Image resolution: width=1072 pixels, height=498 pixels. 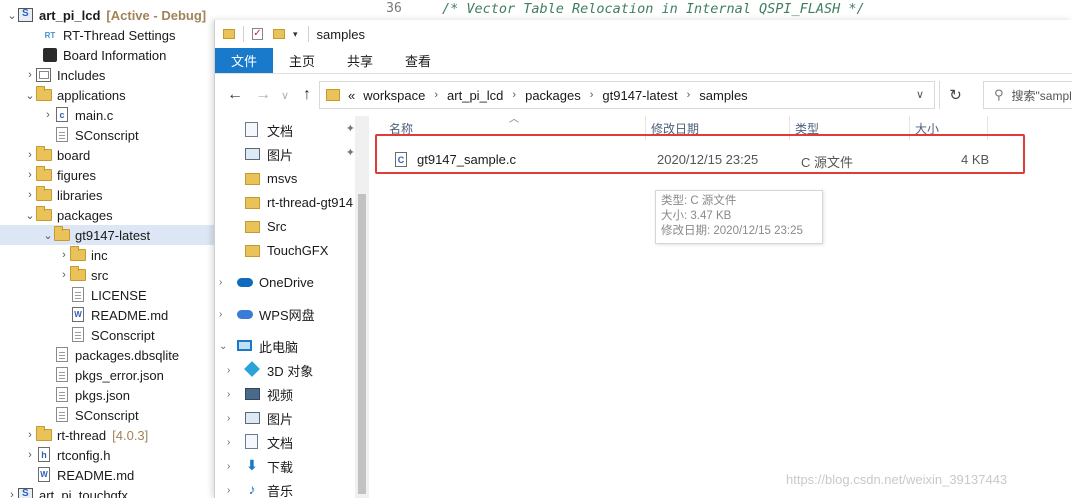 I want to click on tree-item-applications: ⌄ applications, so click(x=107, y=95).